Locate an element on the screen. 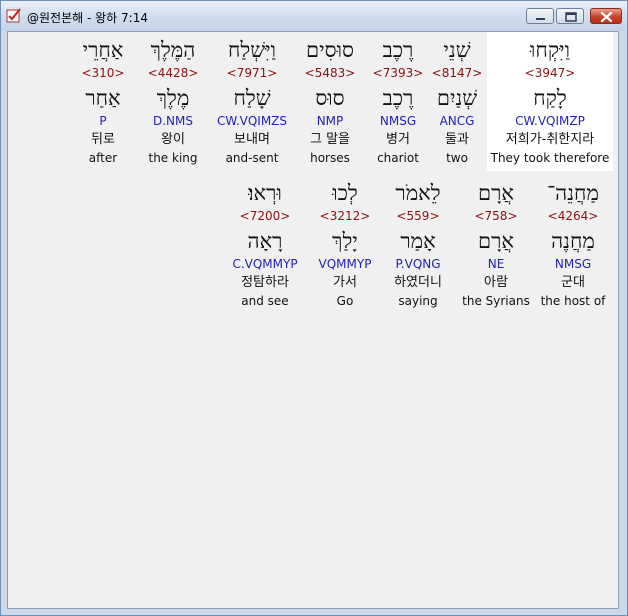  title-bar: @원전본해 - 왕하 7:14 is located at coordinates (314, 16).